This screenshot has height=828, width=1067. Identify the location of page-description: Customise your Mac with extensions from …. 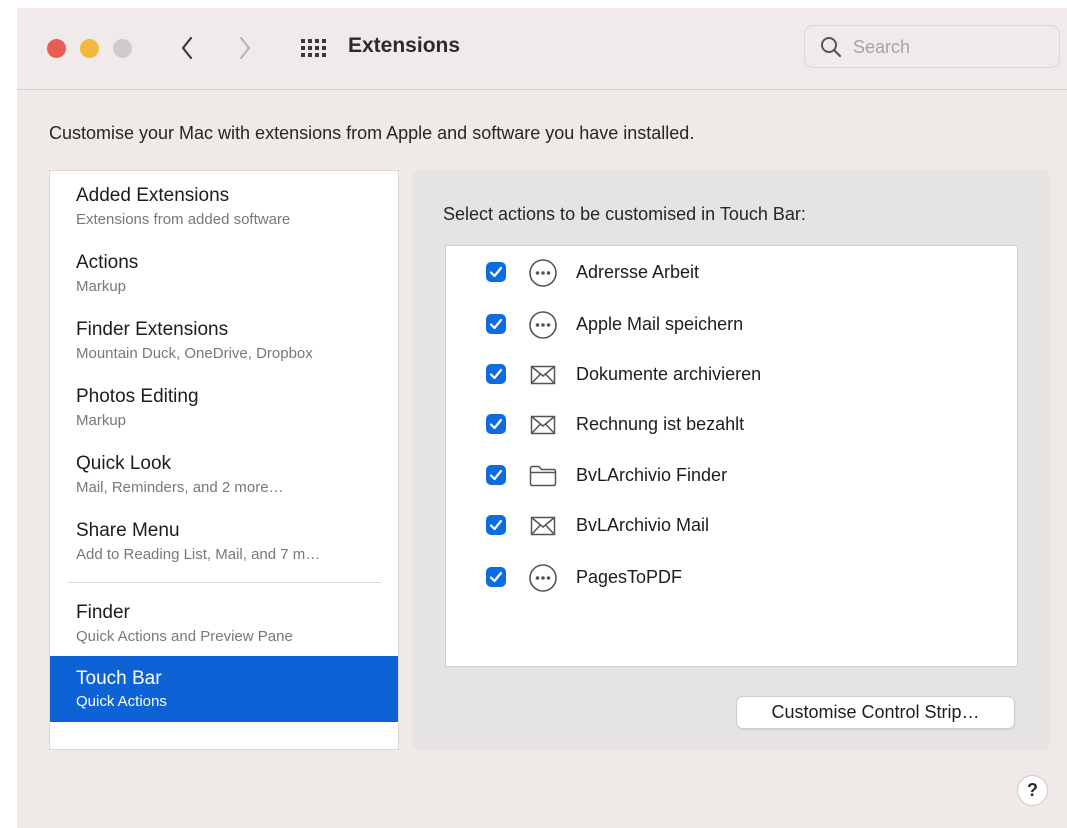
(372, 133).